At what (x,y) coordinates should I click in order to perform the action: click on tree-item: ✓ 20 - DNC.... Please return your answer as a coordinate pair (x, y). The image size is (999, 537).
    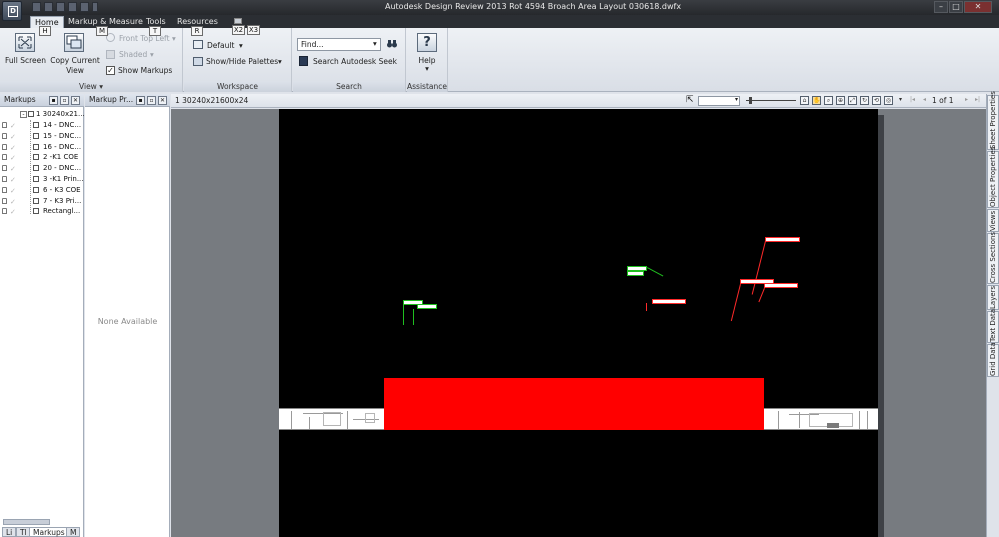
    Looking at the image, I should click on (42, 168).